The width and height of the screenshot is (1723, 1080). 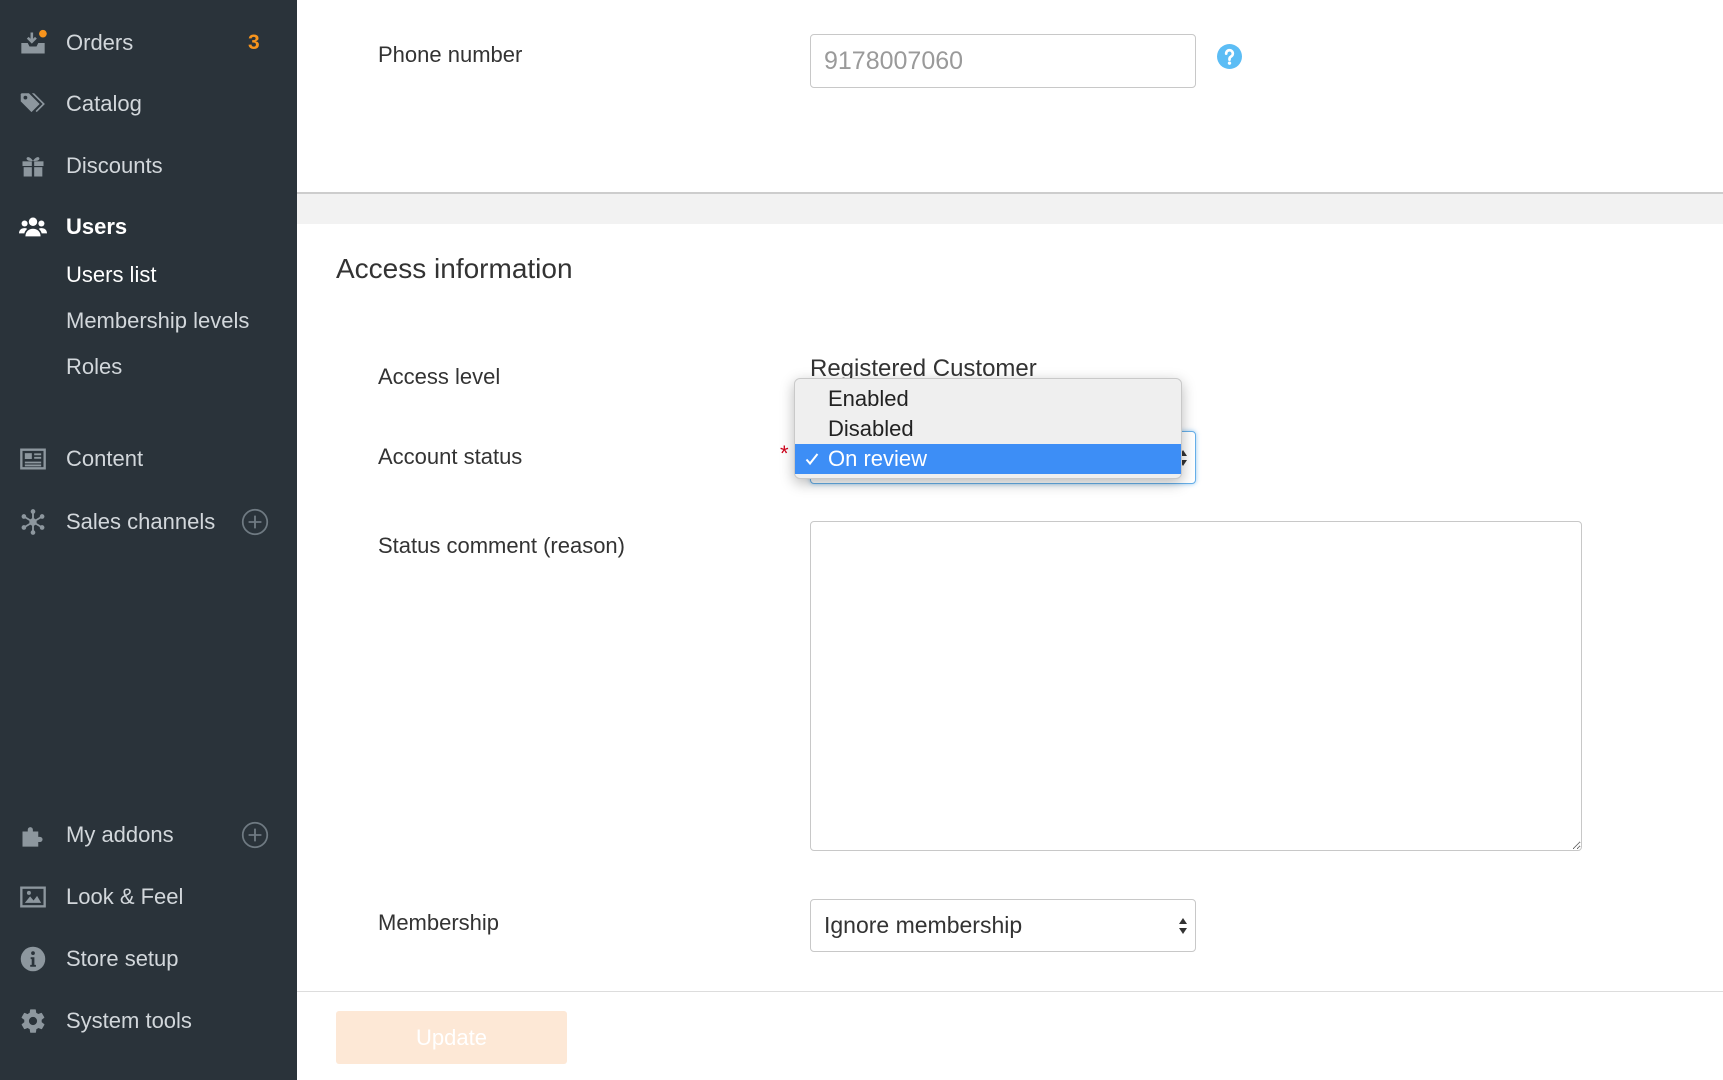 What do you see at coordinates (105, 458) in the screenshot?
I see `sidebar-item-label: Content` at bounding box center [105, 458].